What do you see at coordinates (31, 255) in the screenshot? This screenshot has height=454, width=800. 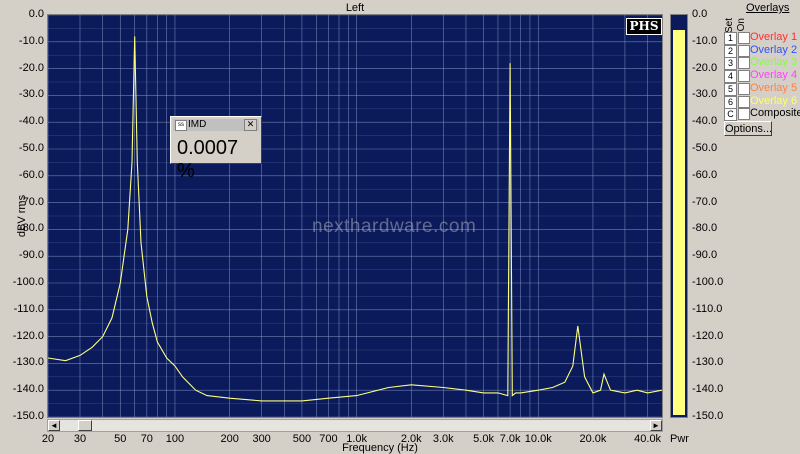 I see `y-tick-label: -90.0` at bounding box center [31, 255].